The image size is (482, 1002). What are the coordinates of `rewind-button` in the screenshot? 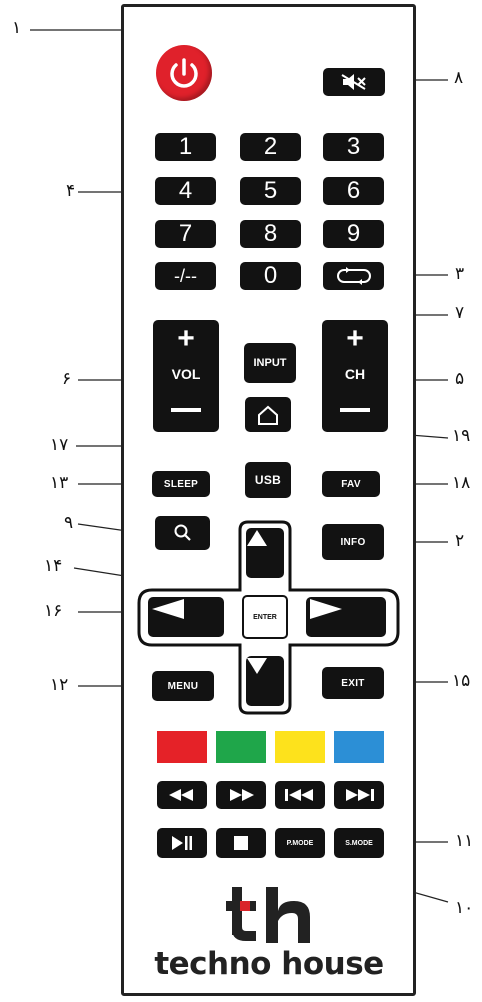 It's located at (182, 795).